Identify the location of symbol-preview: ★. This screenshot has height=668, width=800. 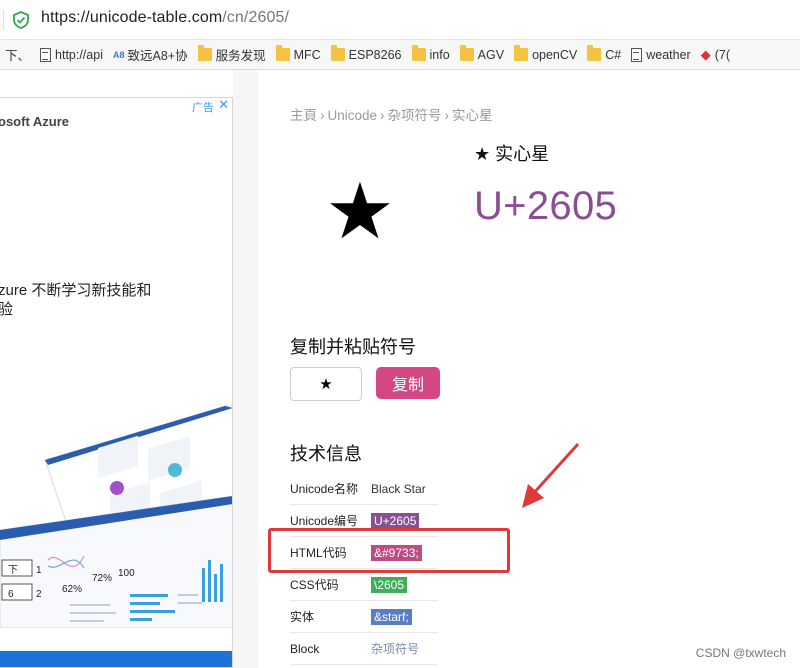
(360, 212).